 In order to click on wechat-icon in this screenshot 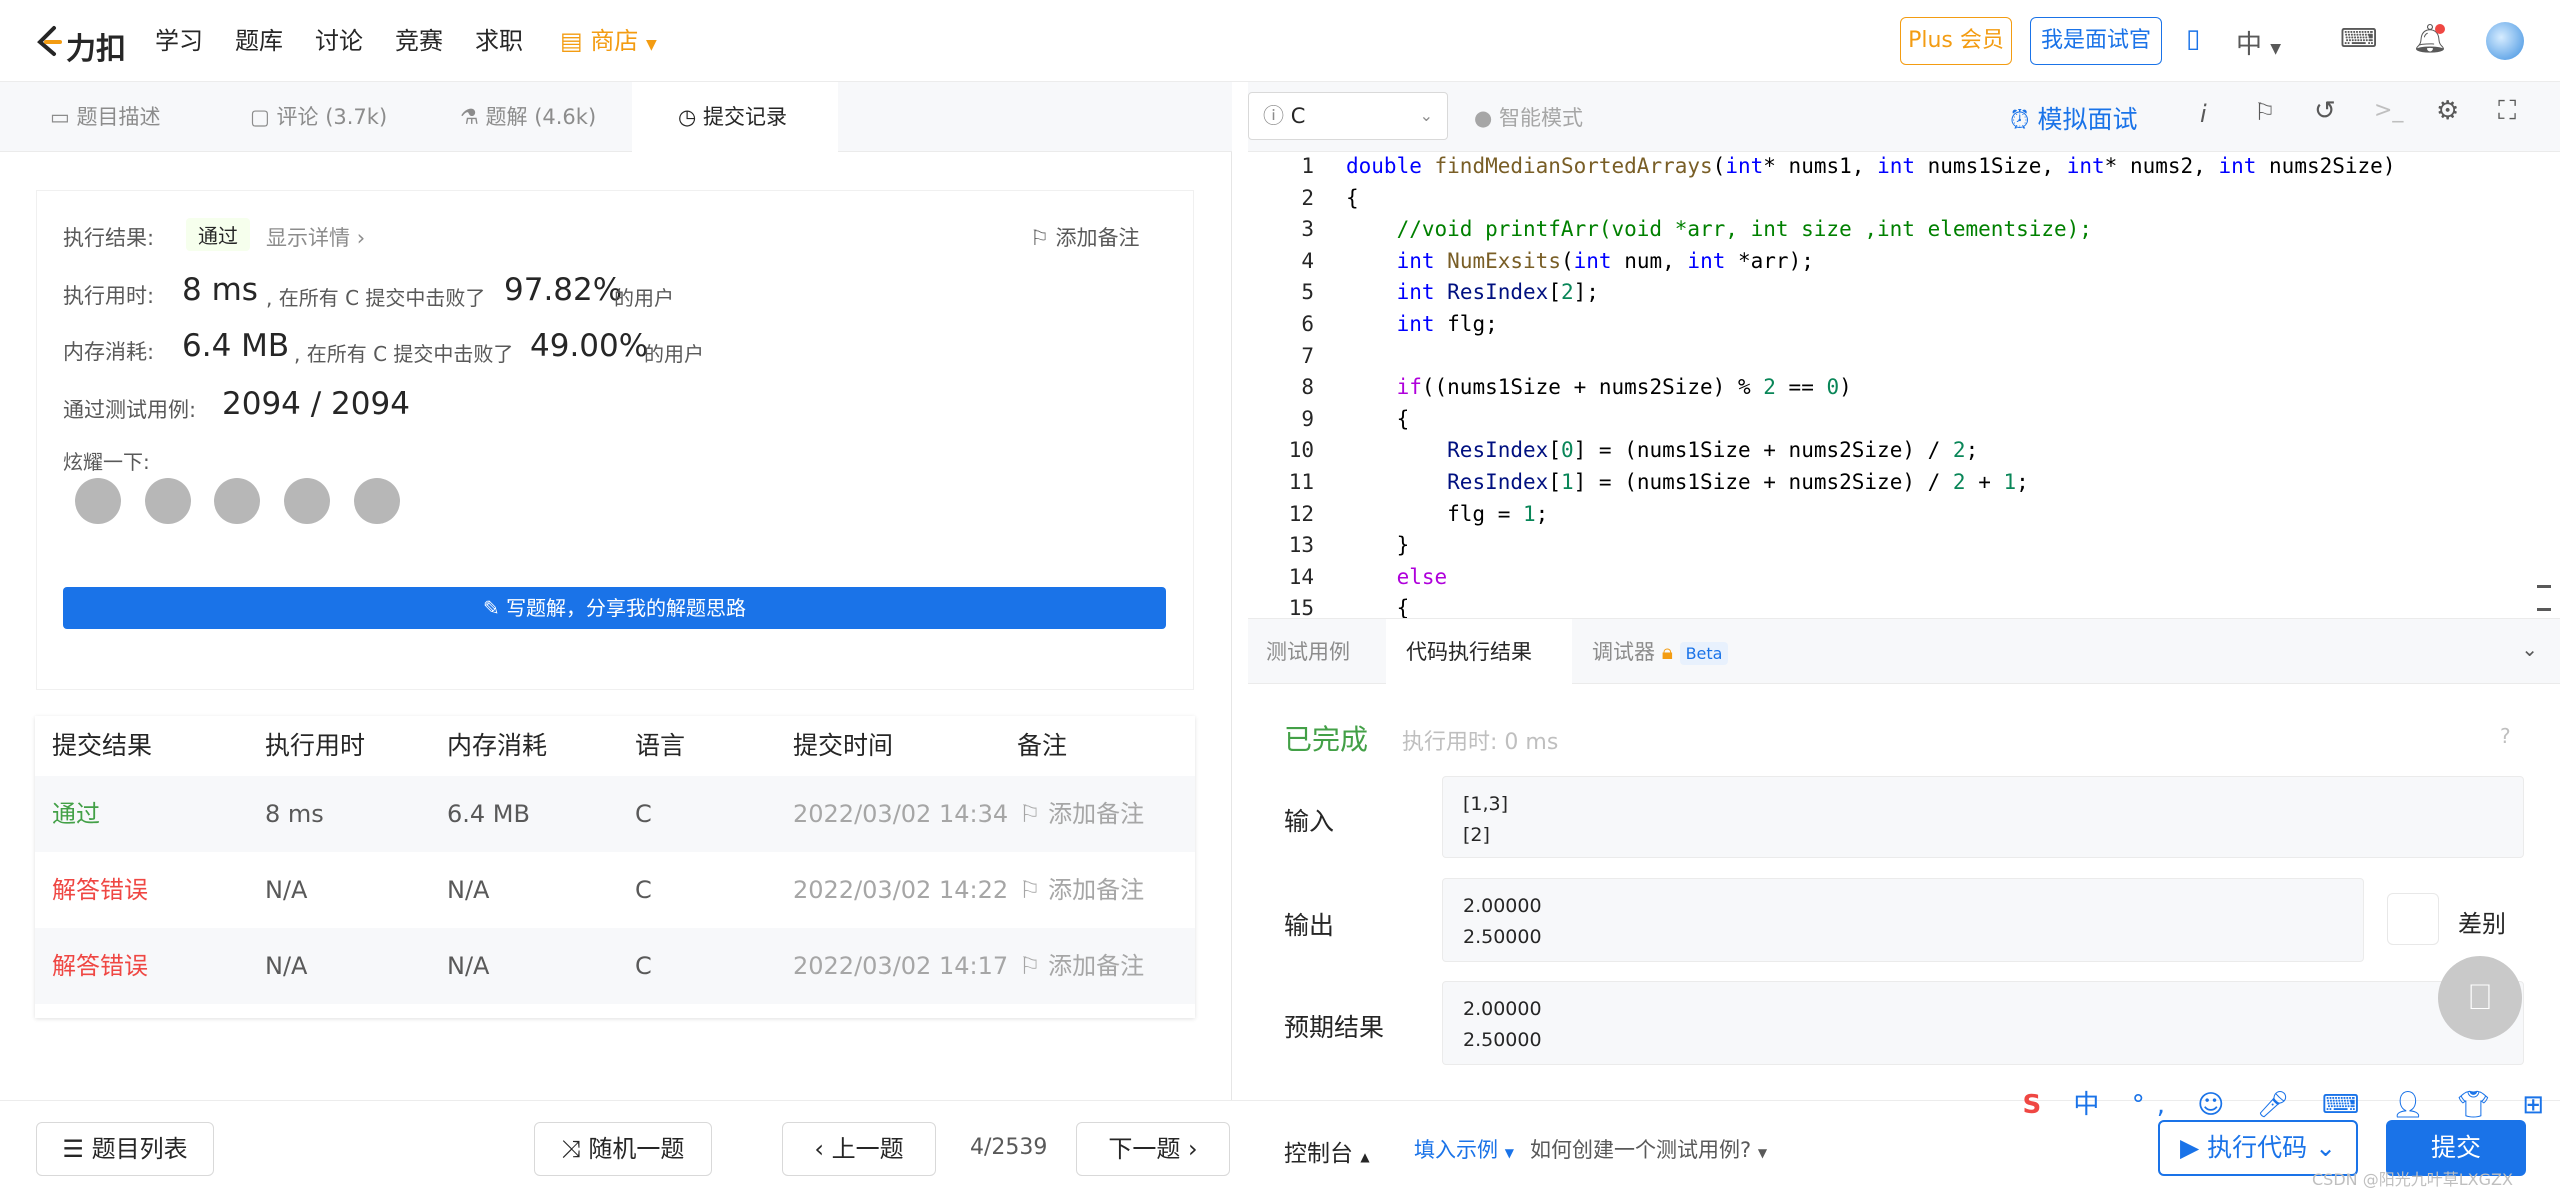, I will do `click(98, 501)`.